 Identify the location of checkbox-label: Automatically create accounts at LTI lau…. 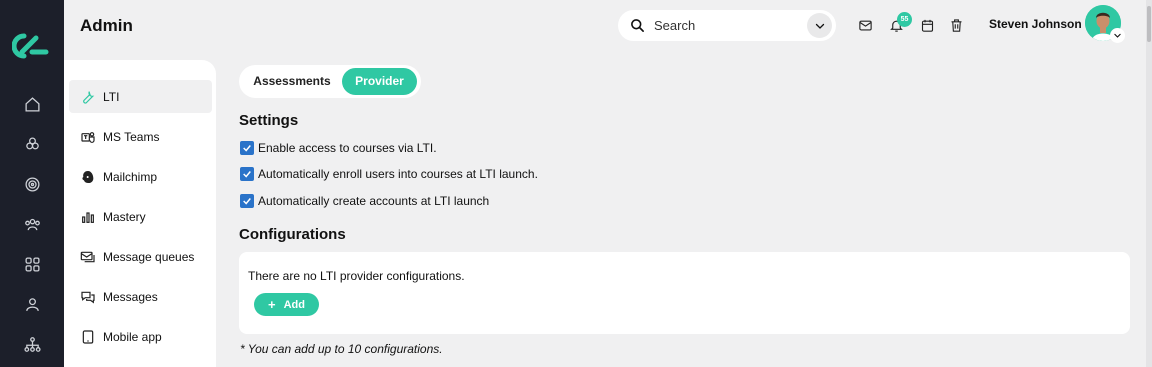
(374, 201).